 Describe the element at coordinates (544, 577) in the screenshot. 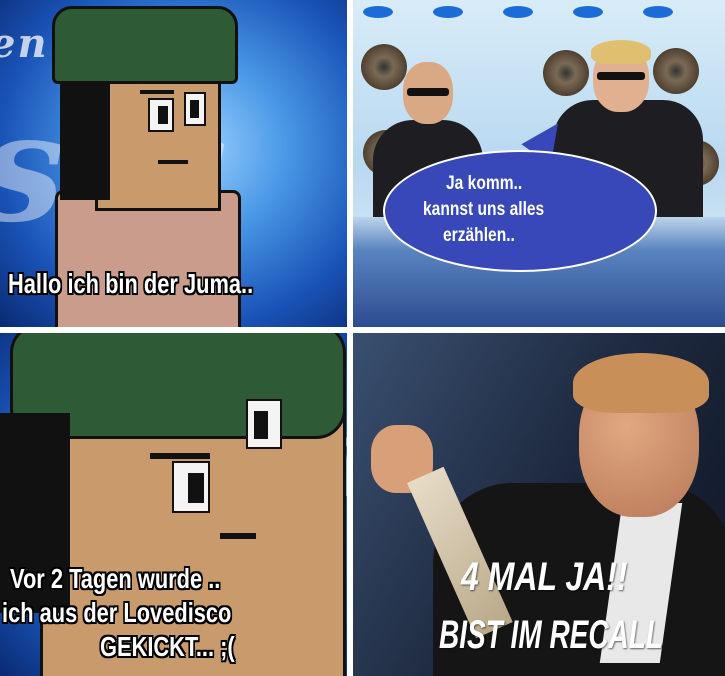

I see `panel-4-caption-line: 4 MAL JA!!` at that location.